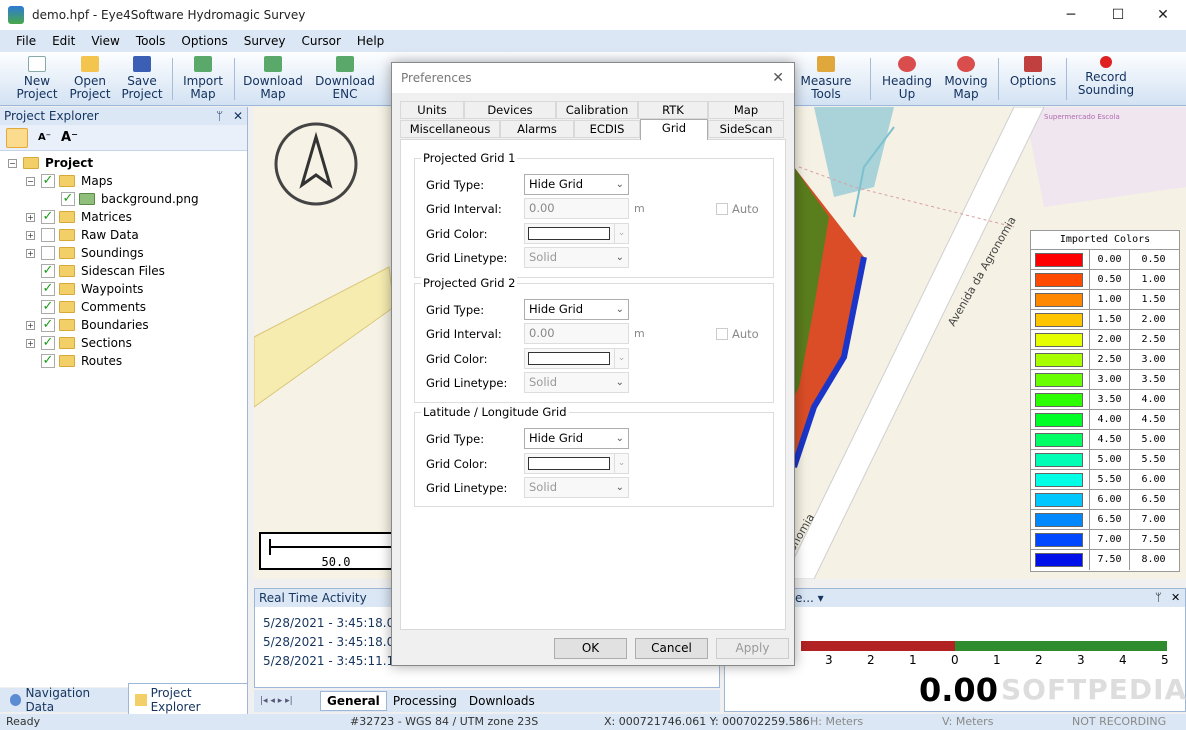 The width and height of the screenshot is (1186, 730). I want to click on legend-from: 1.50, so click(1109, 319).